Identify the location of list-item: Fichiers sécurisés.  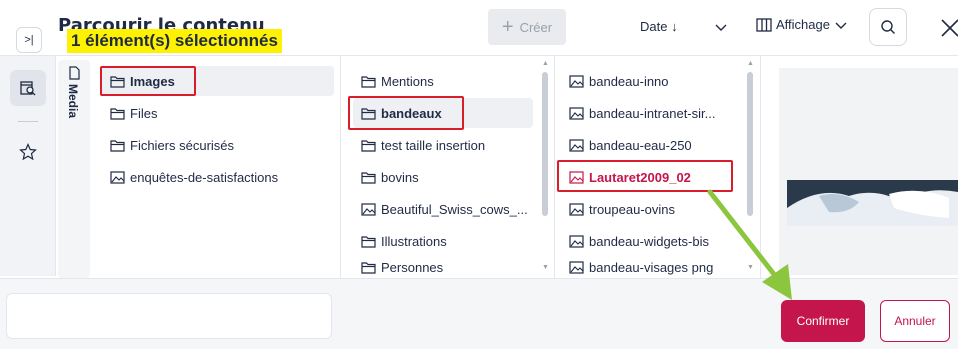
(217, 145).